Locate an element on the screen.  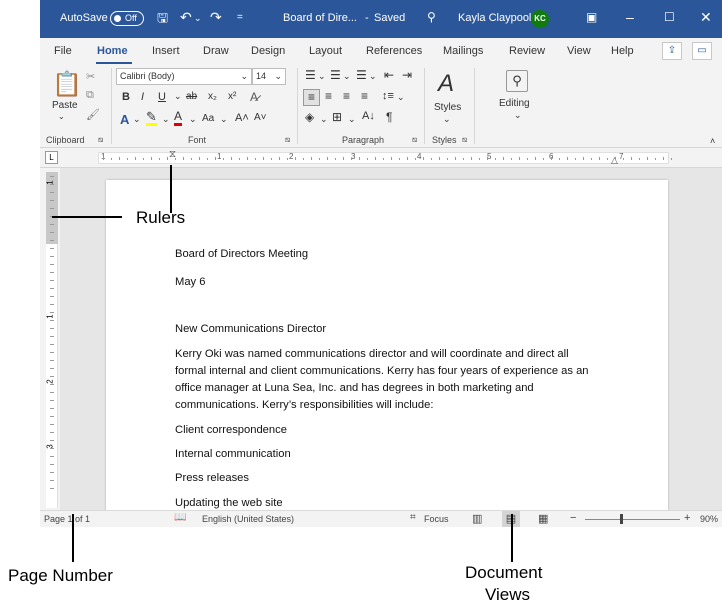
clipboard-launcher-icon: ⧅ is located at coordinates (100, 140).